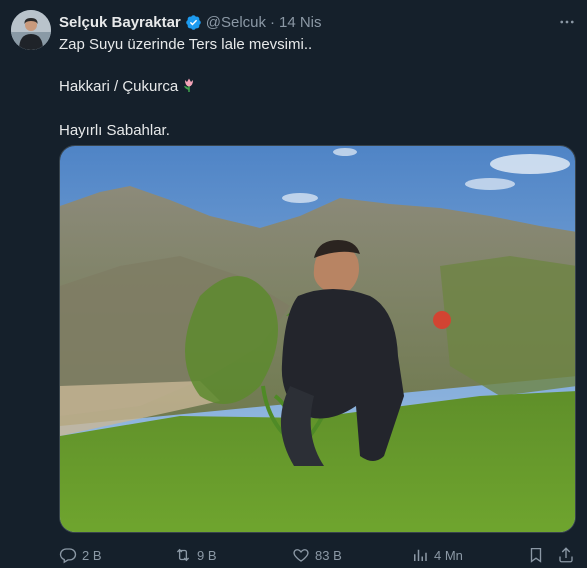 The width and height of the screenshot is (587, 568). I want to click on bookmark-button, so click(536, 555).